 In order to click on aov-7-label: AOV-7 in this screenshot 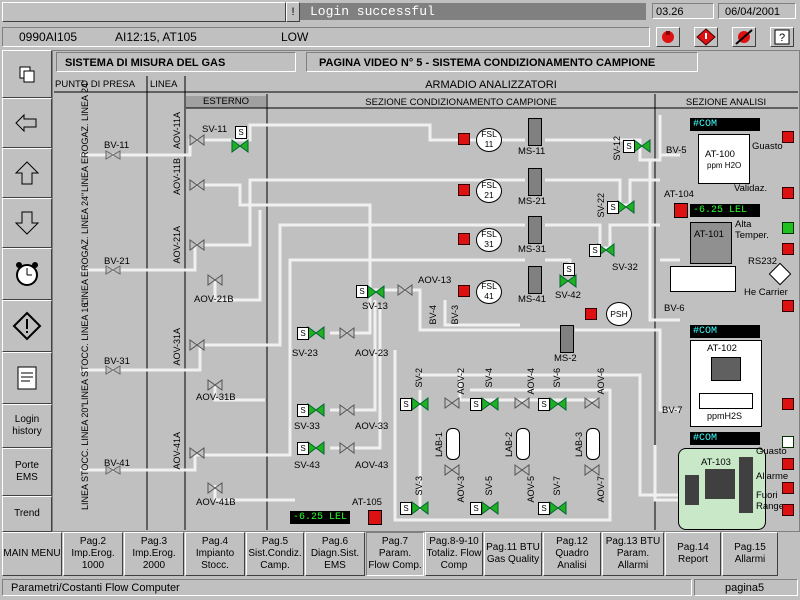, I will do `click(601, 489)`.